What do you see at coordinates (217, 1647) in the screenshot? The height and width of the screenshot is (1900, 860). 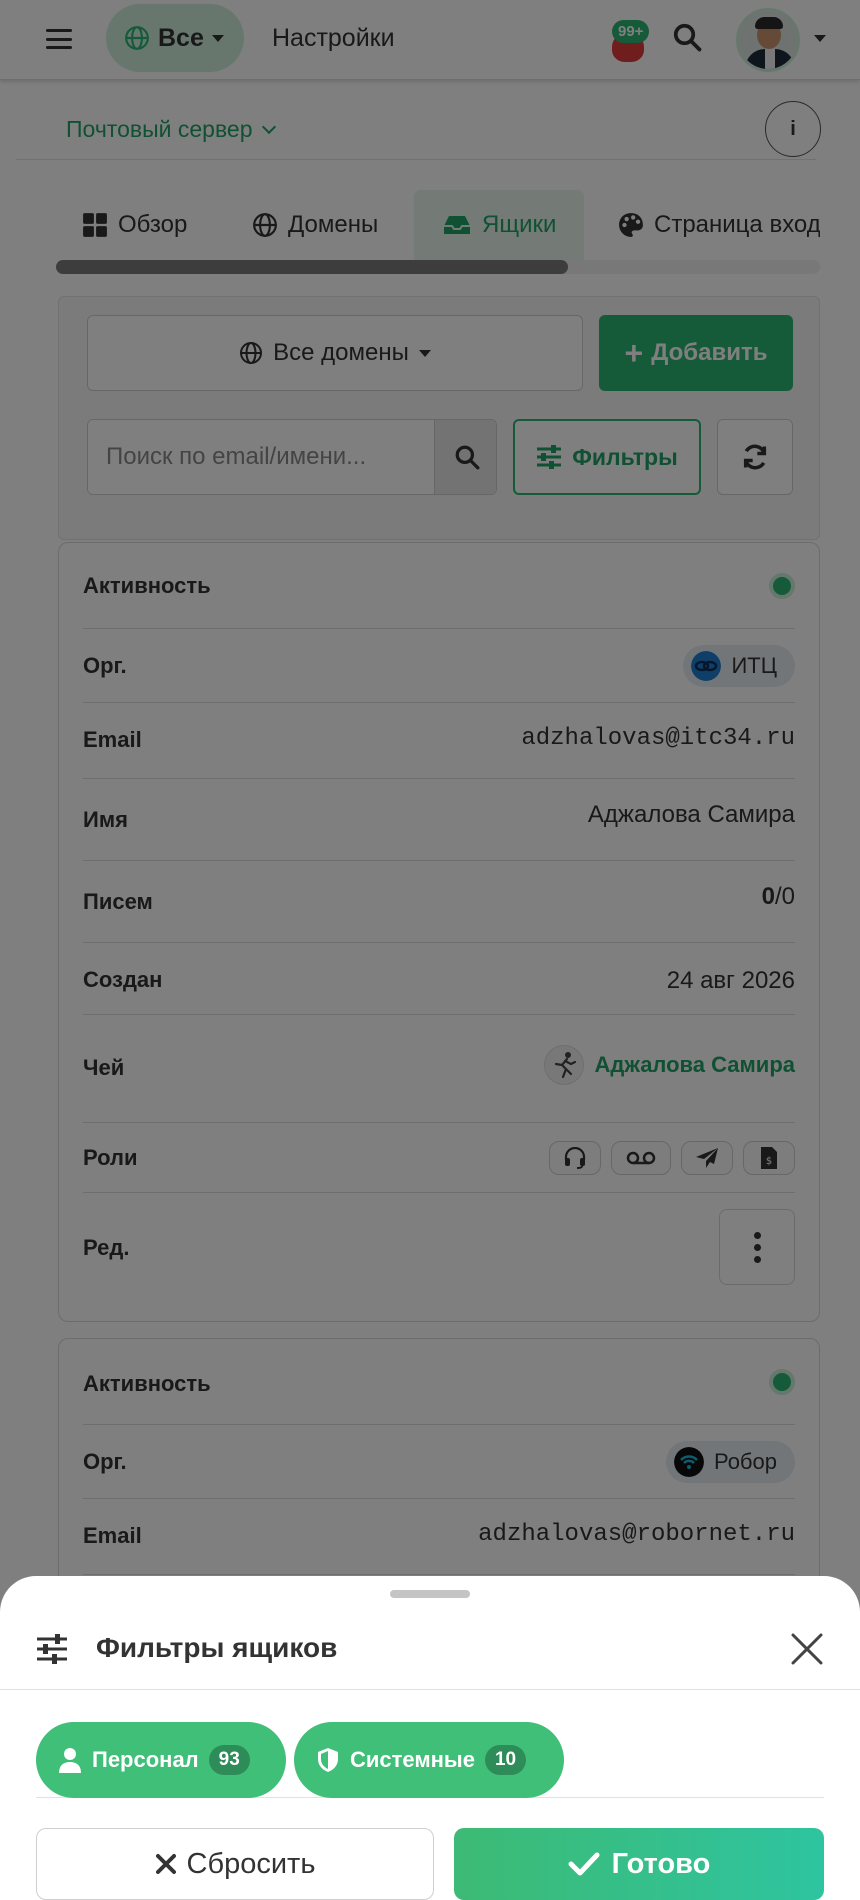 I see `sheet-title: Фильтры ящиков` at bounding box center [217, 1647].